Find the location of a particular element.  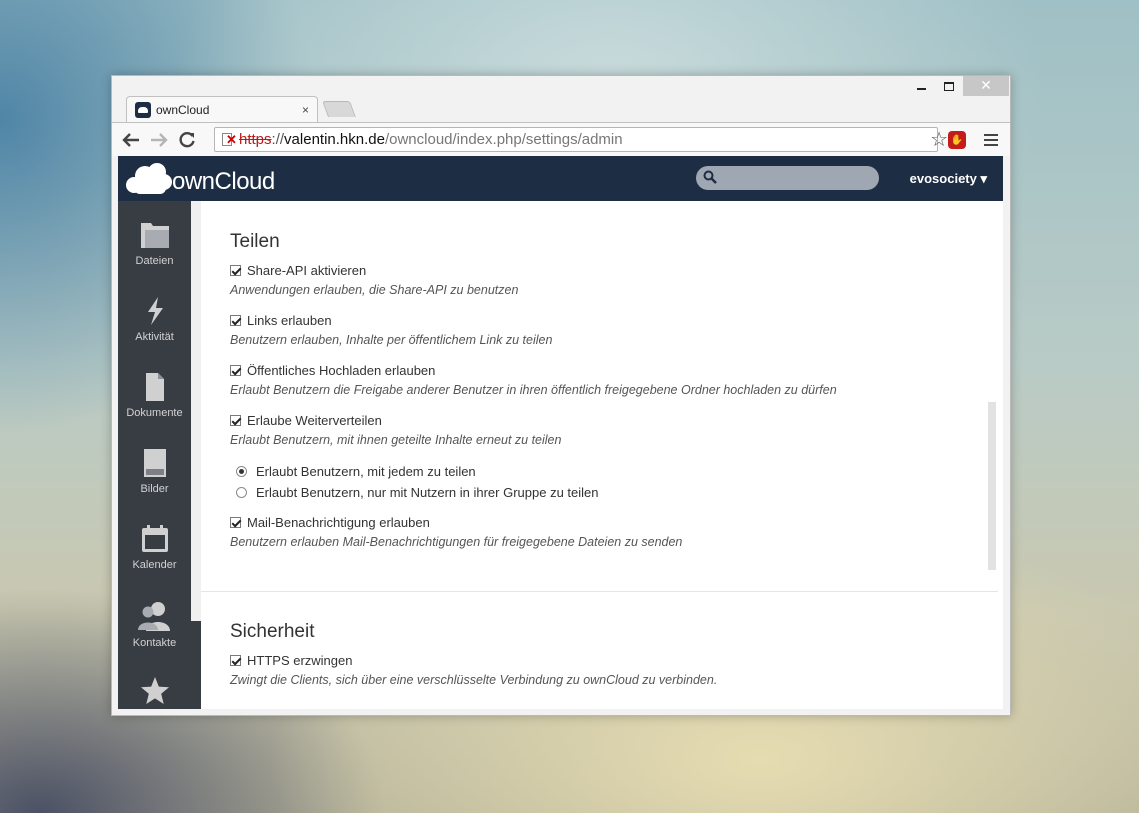

nav-item-activity: Aktivität is located at coordinates (154, 315).